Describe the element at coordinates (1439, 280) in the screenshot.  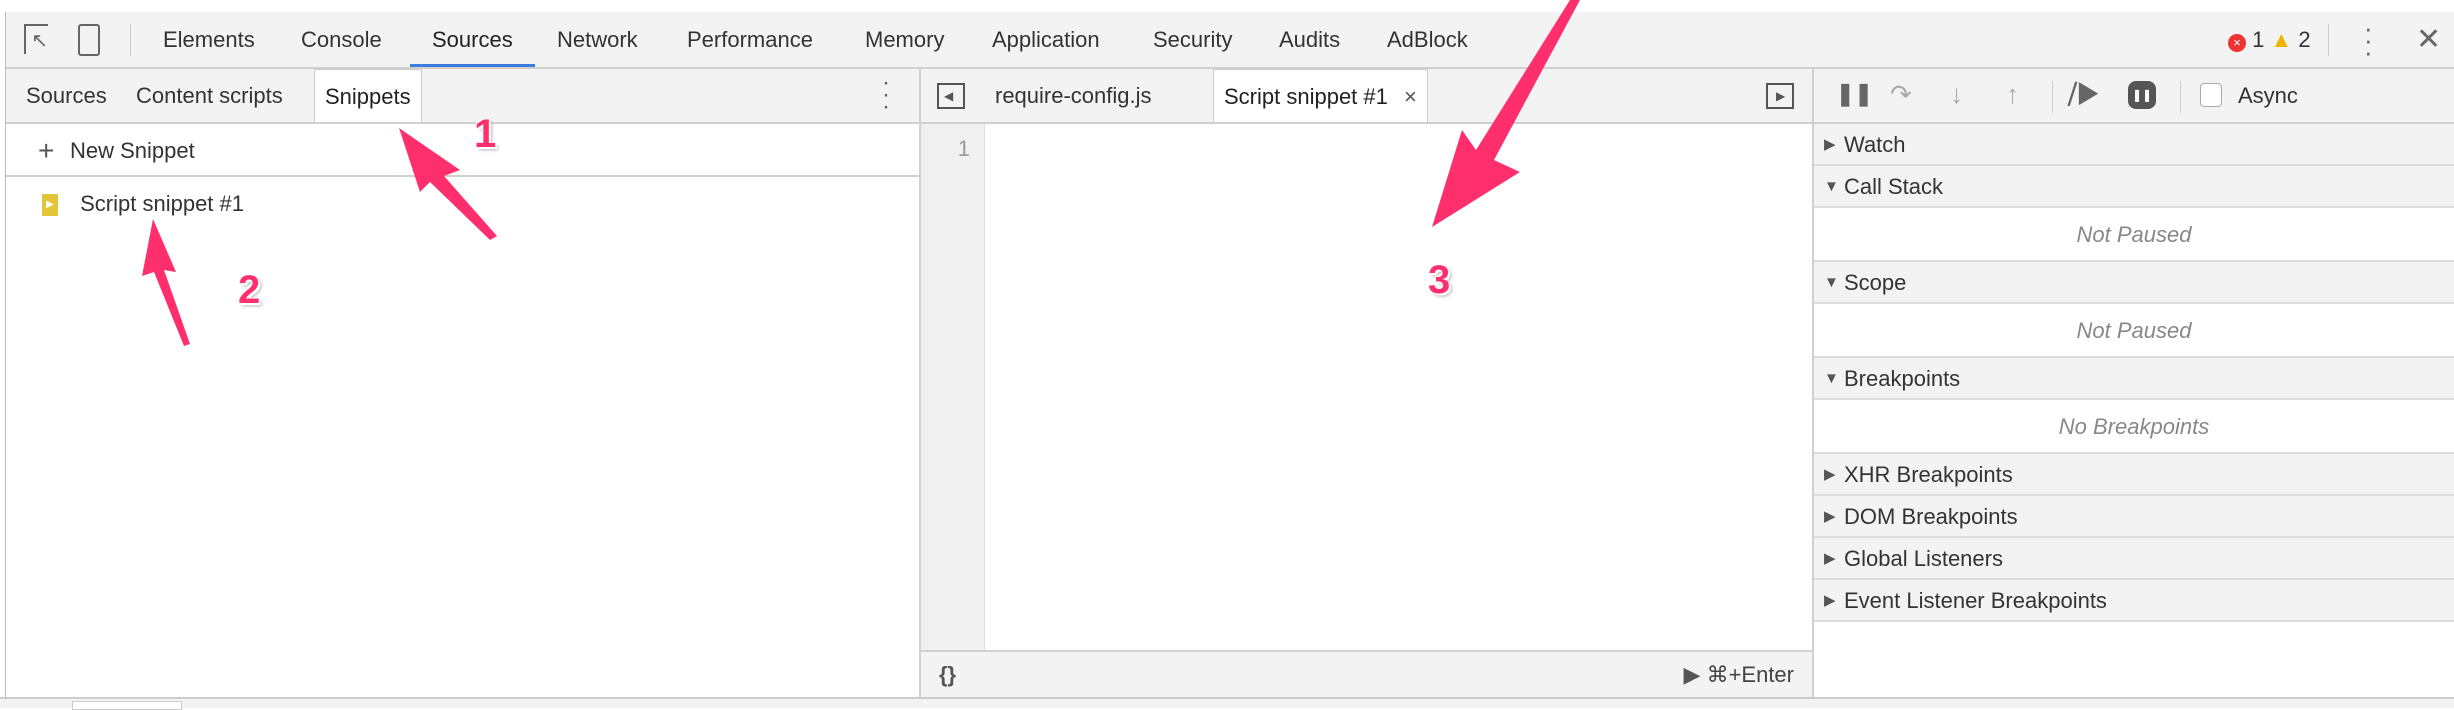
I see `annotation-number-3: 3` at that location.